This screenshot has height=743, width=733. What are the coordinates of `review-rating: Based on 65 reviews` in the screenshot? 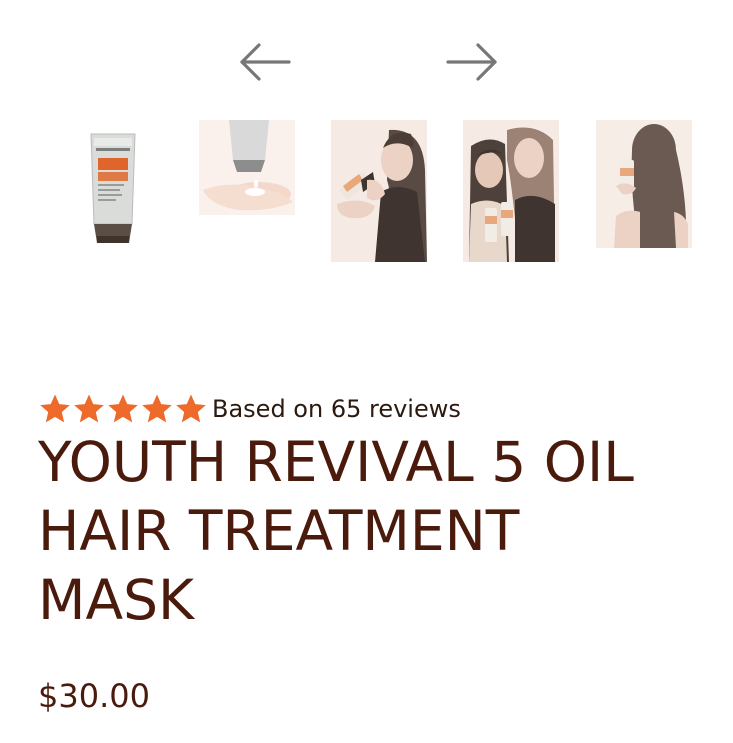 It's located at (249, 409).